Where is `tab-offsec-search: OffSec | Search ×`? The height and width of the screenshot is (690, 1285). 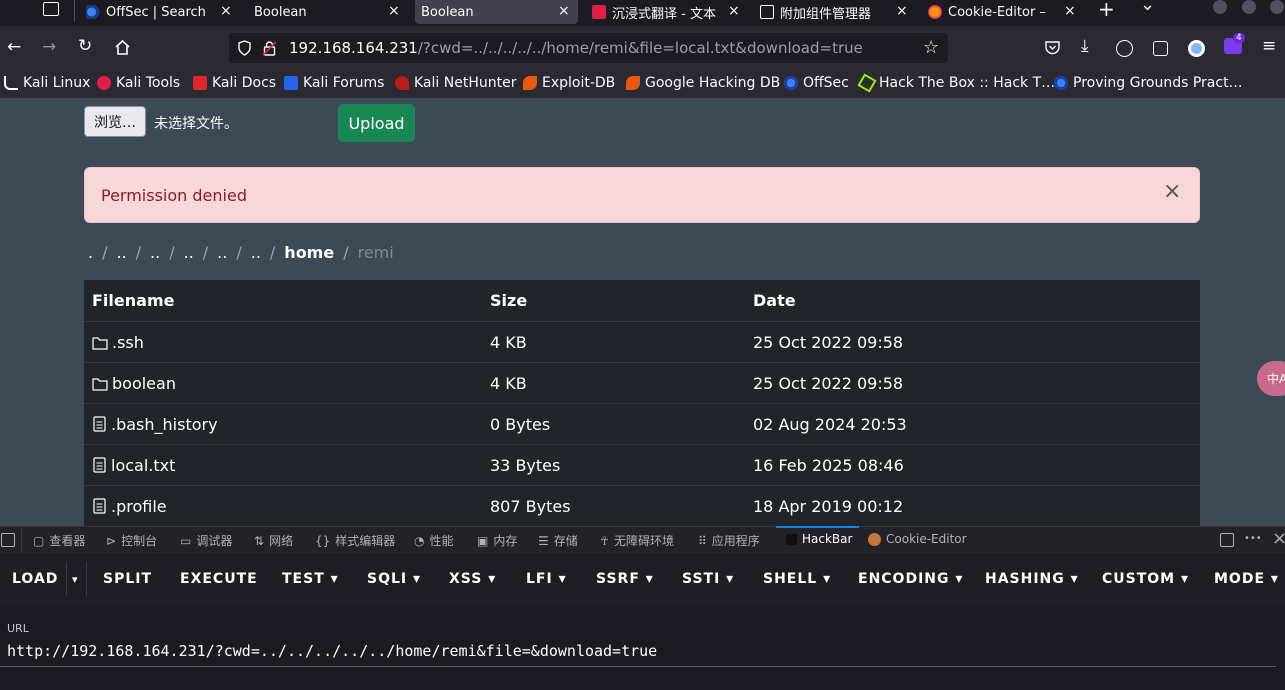
tab-offsec-search: OffSec | Search × is located at coordinates (166, 12).